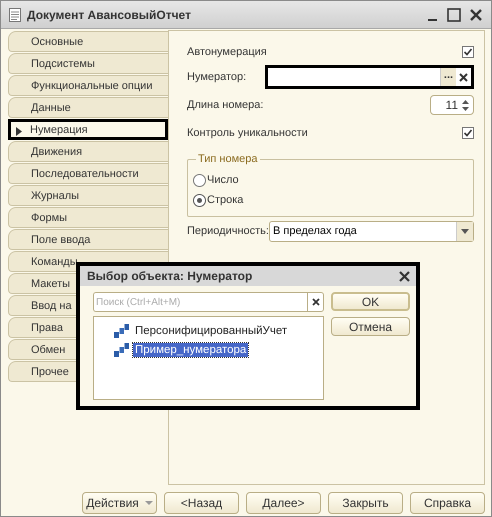  Describe the element at coordinates (228, 231) in the screenshot. I see `field-label: Периодичность:` at that location.